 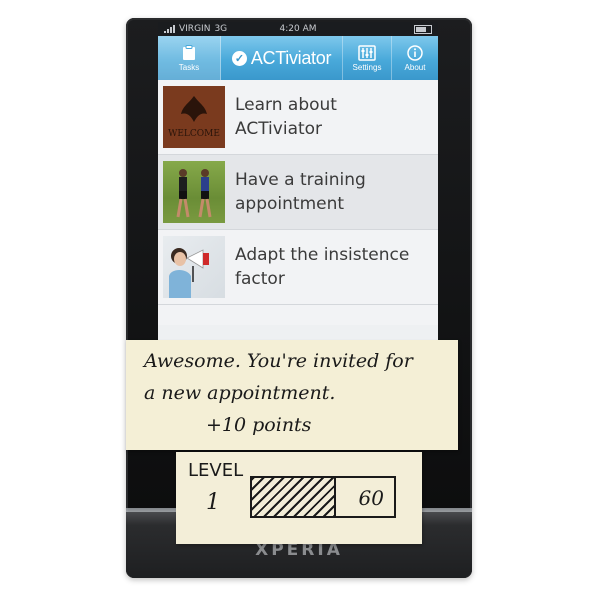 I want to click on status-time: 4:20 AM, so click(x=298, y=29).